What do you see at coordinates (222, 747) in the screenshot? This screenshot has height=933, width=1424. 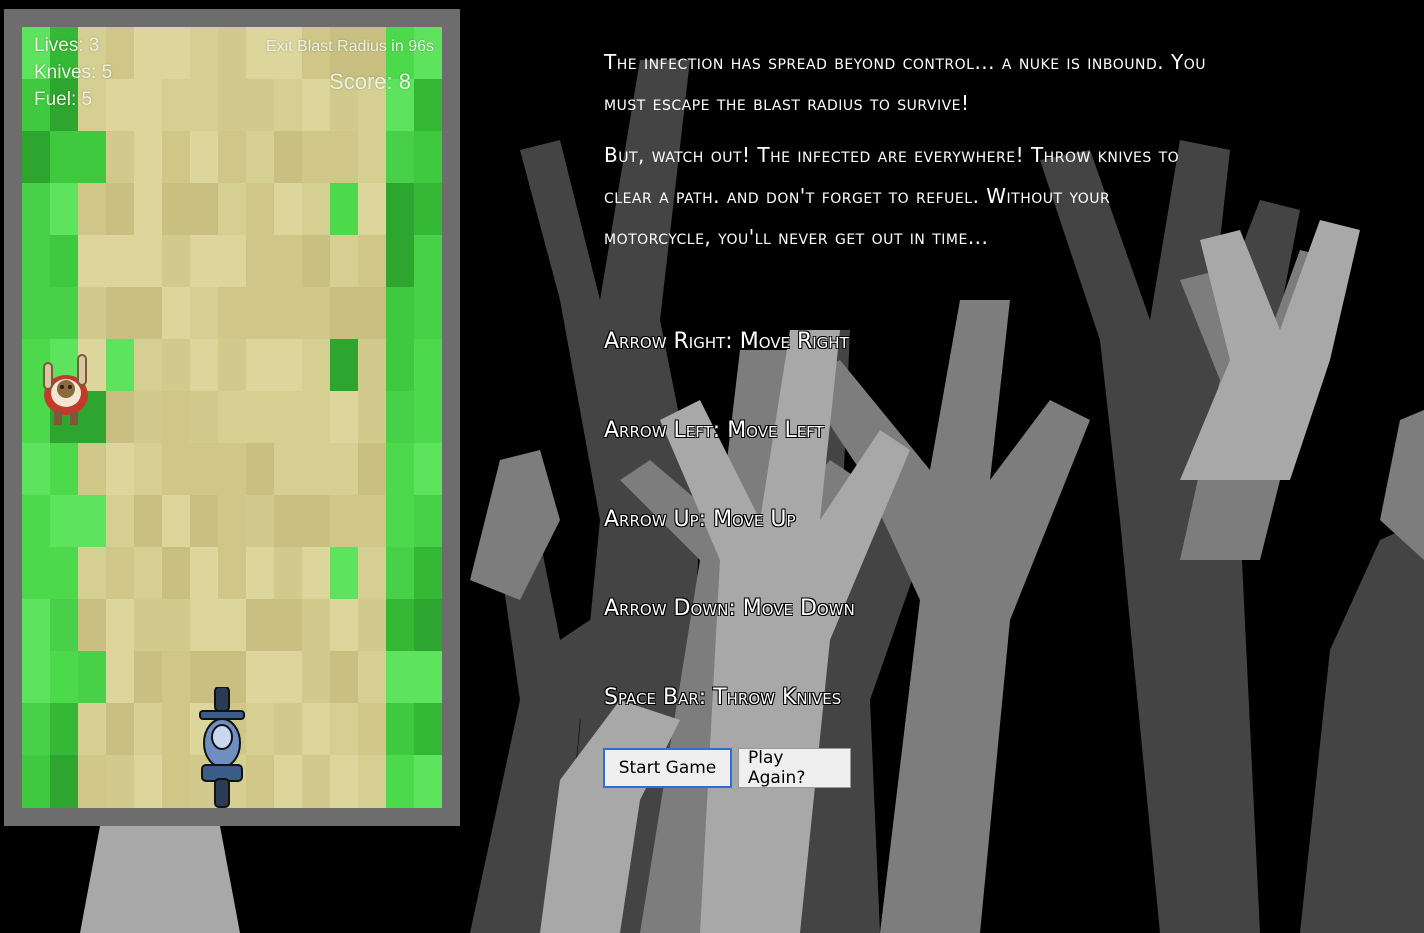 I see `motorcycle-sprite` at bounding box center [222, 747].